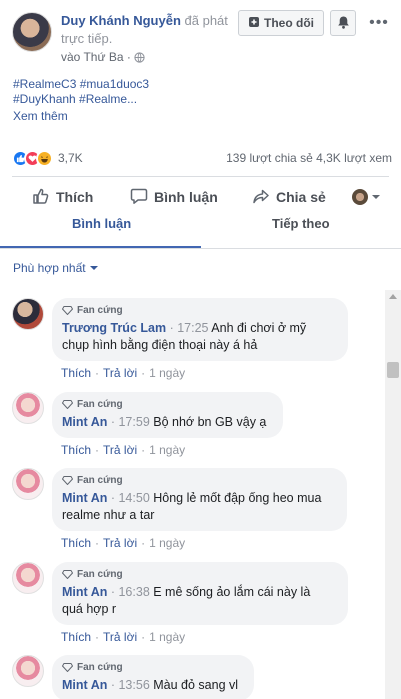 Image resolution: width=401 pixels, height=699 pixels. What do you see at coordinates (44, 158) in the screenshot?
I see `haha-reaction-icon` at bounding box center [44, 158].